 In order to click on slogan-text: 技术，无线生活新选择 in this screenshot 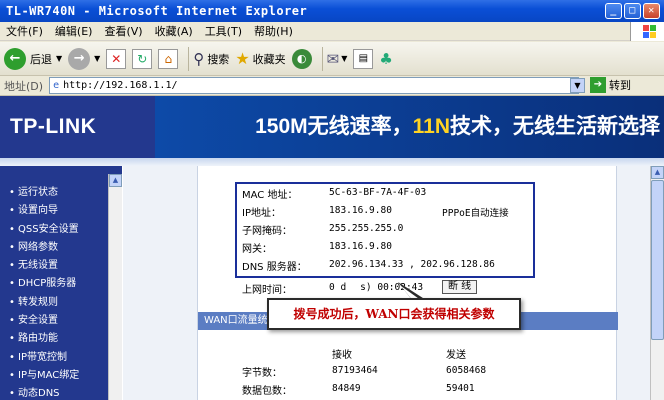, I will do `click(555, 126)`.